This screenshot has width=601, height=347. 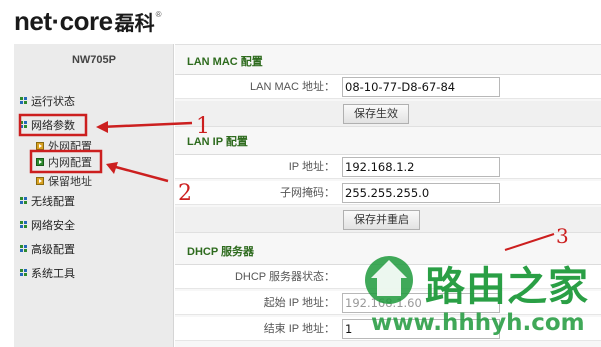 What do you see at coordinates (292, 87) in the screenshot?
I see `lan-mac-label: LAN MAC 地址：` at bounding box center [292, 87].